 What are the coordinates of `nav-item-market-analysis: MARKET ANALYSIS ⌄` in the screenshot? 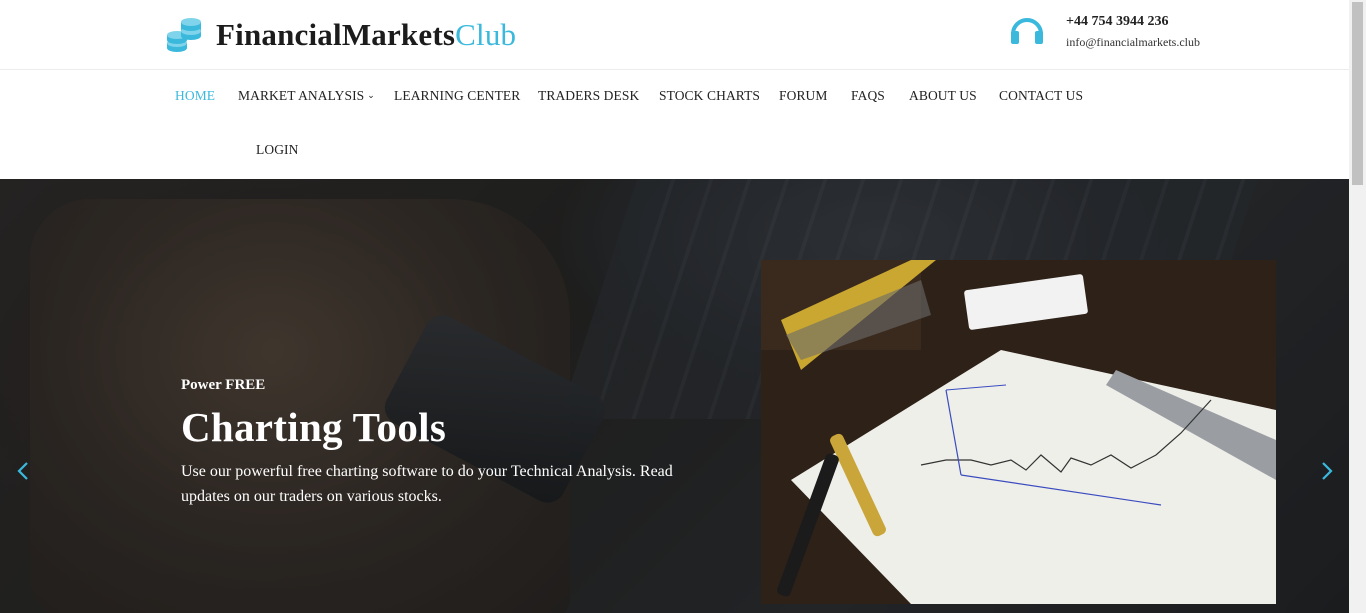 It's located at (306, 96).